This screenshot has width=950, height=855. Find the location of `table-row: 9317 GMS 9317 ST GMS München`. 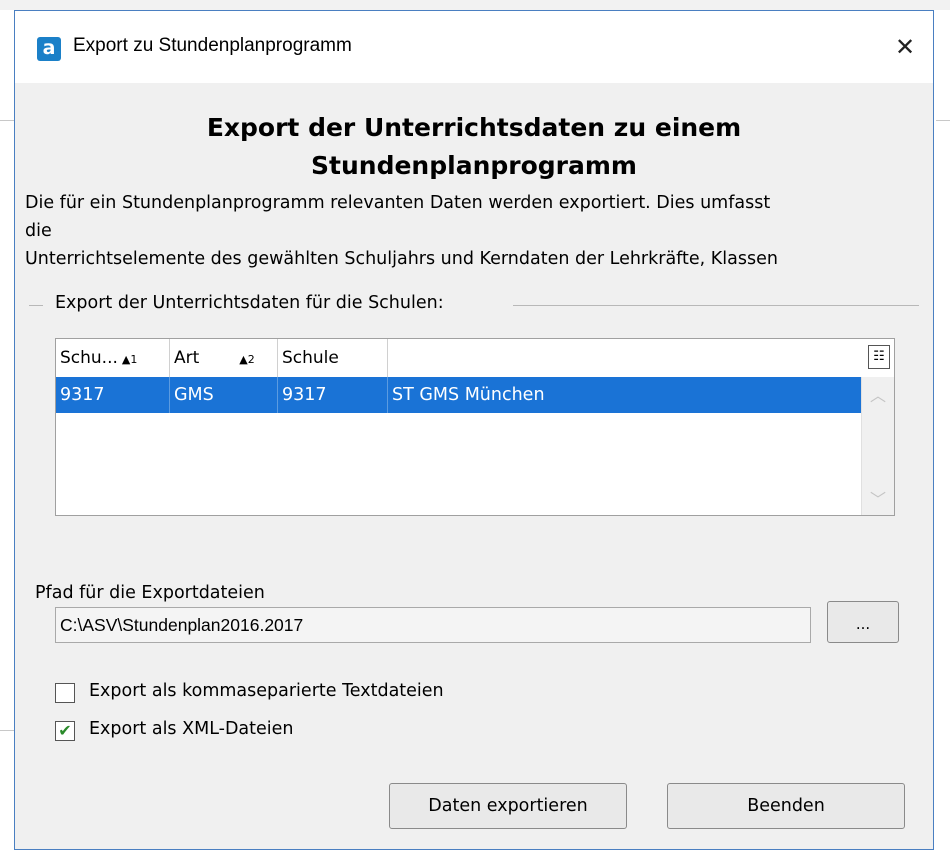

table-row: 9317 GMS 9317 ST GMS München is located at coordinates (459, 395).